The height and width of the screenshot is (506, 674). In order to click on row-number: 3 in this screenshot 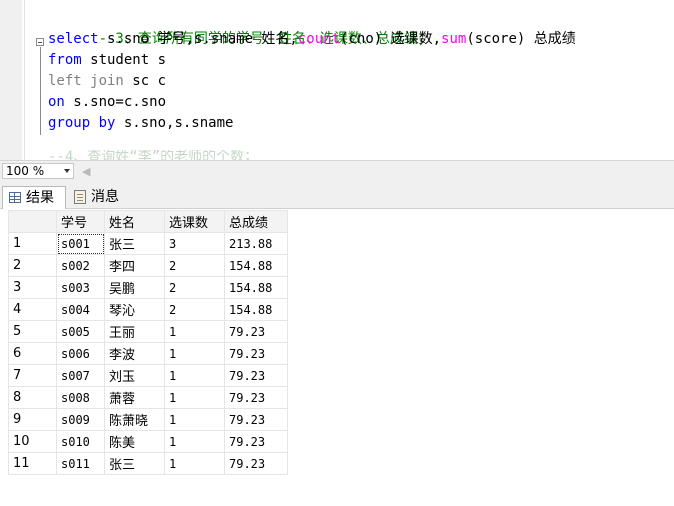, I will do `click(32, 287)`.